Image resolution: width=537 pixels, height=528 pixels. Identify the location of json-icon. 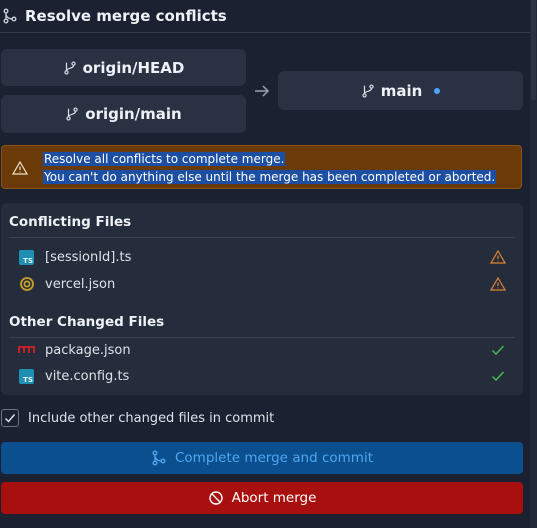
(26, 284).